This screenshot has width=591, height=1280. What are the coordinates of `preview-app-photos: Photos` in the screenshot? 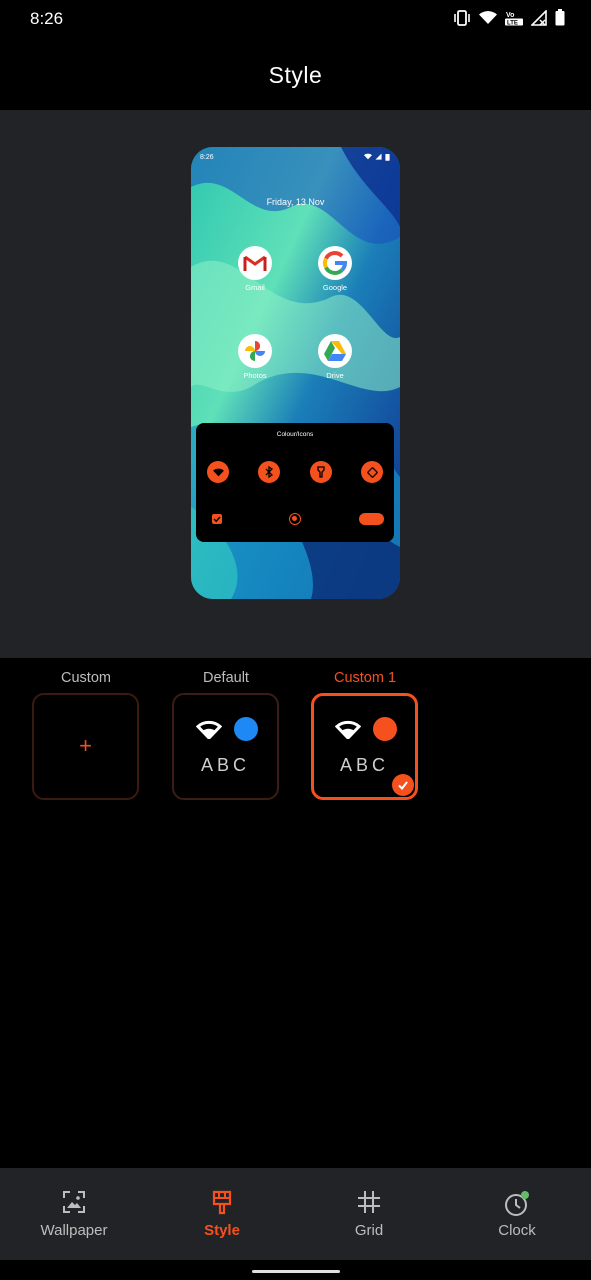 It's located at (255, 357).